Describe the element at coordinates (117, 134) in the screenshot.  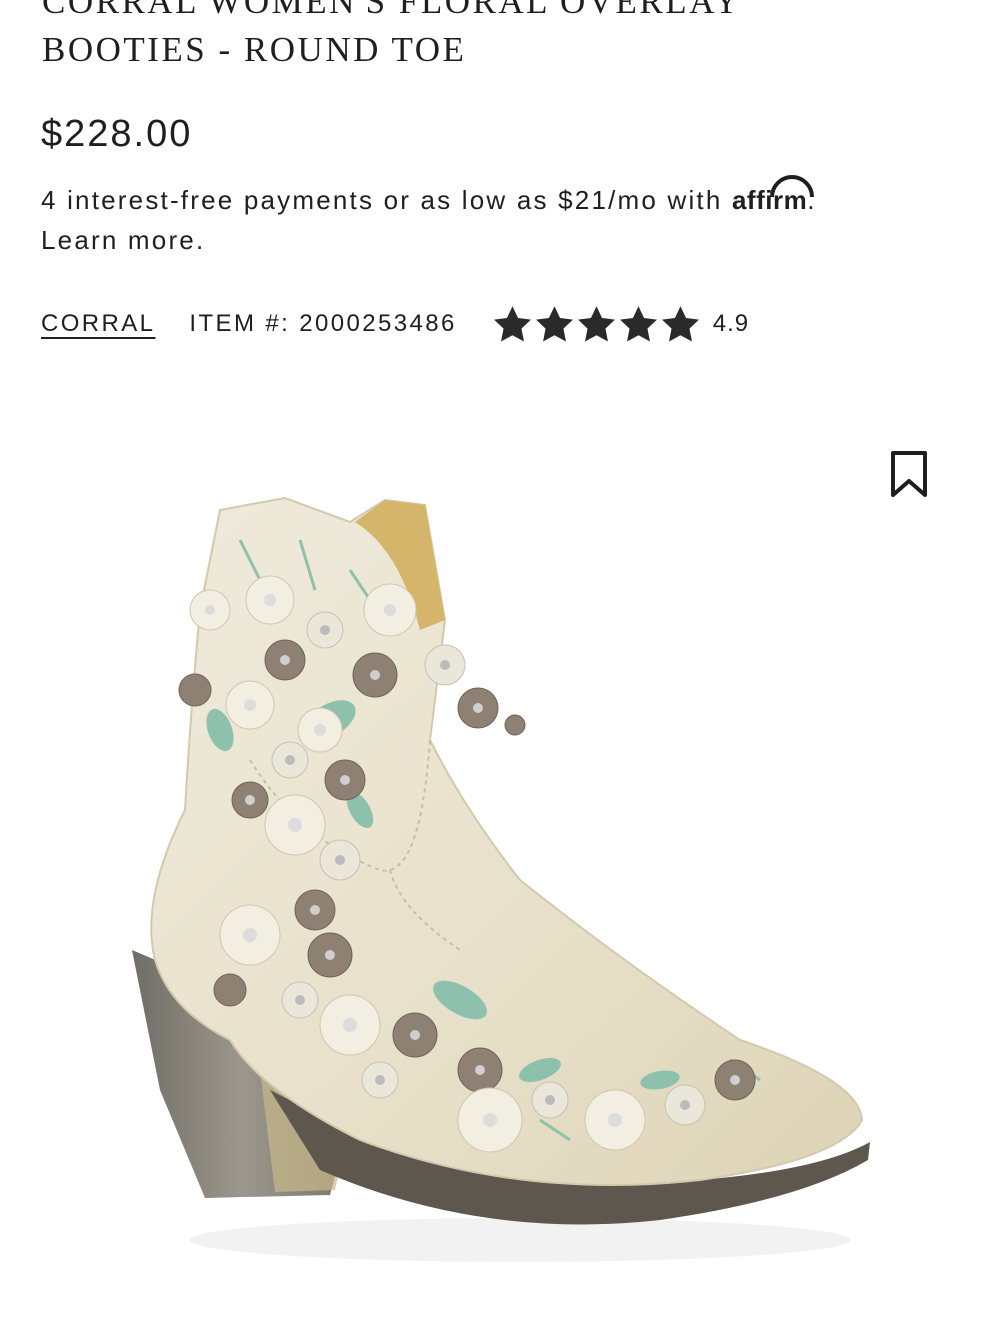
I see `product-price: $228.00` at that location.